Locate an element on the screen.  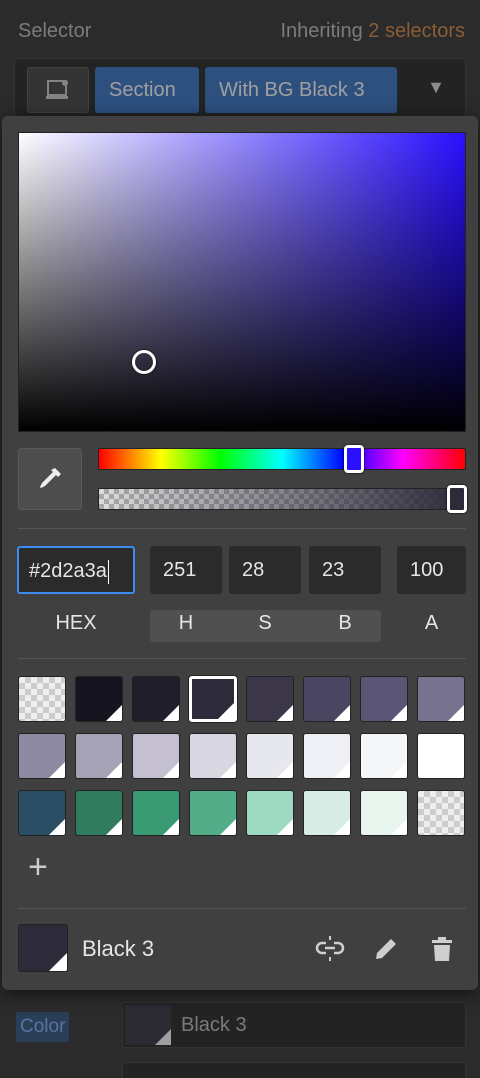
color-property-swatch is located at coordinates (148, 1025).